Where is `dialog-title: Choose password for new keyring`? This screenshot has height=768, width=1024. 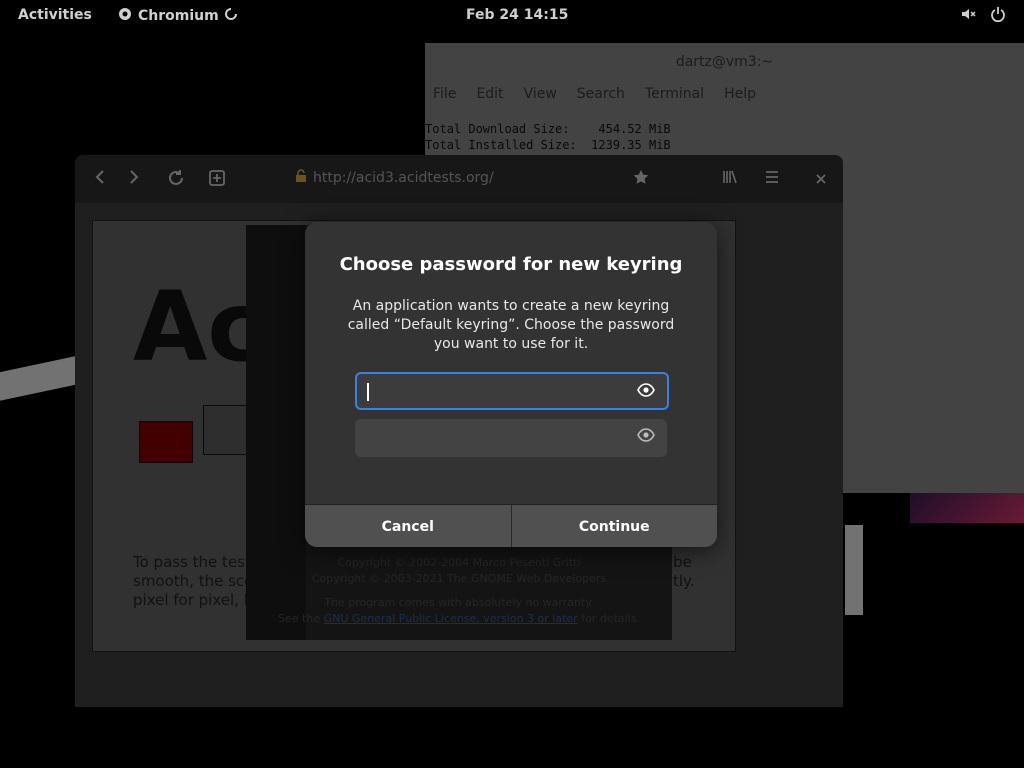 dialog-title: Choose password for new keyring is located at coordinates (511, 264).